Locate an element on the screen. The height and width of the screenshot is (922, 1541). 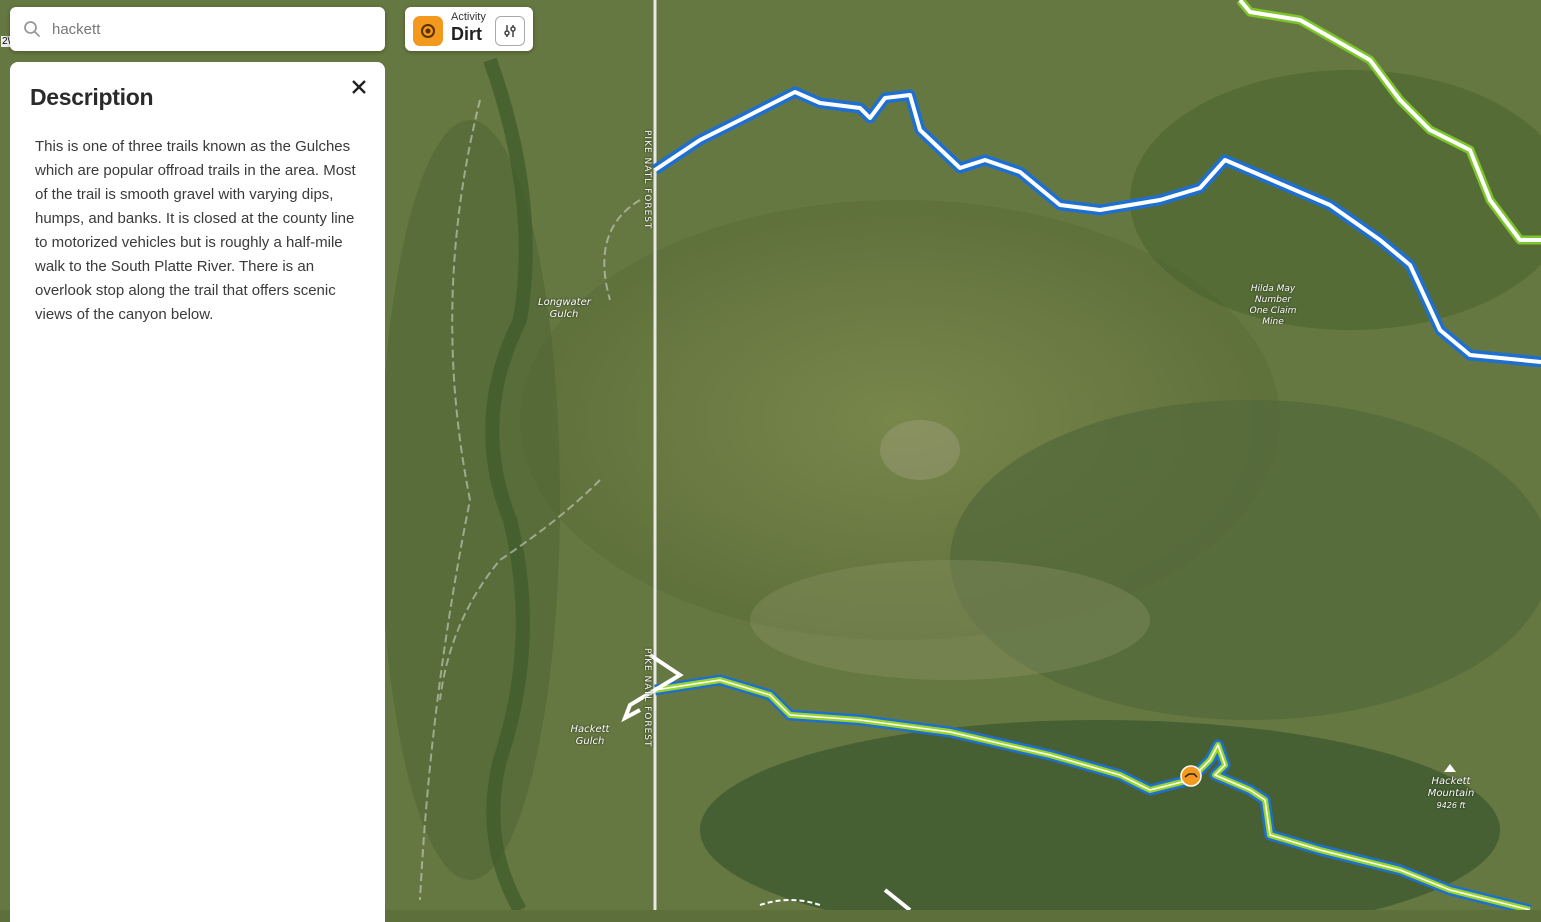
dirt-bike-icon is located at coordinates (428, 31).